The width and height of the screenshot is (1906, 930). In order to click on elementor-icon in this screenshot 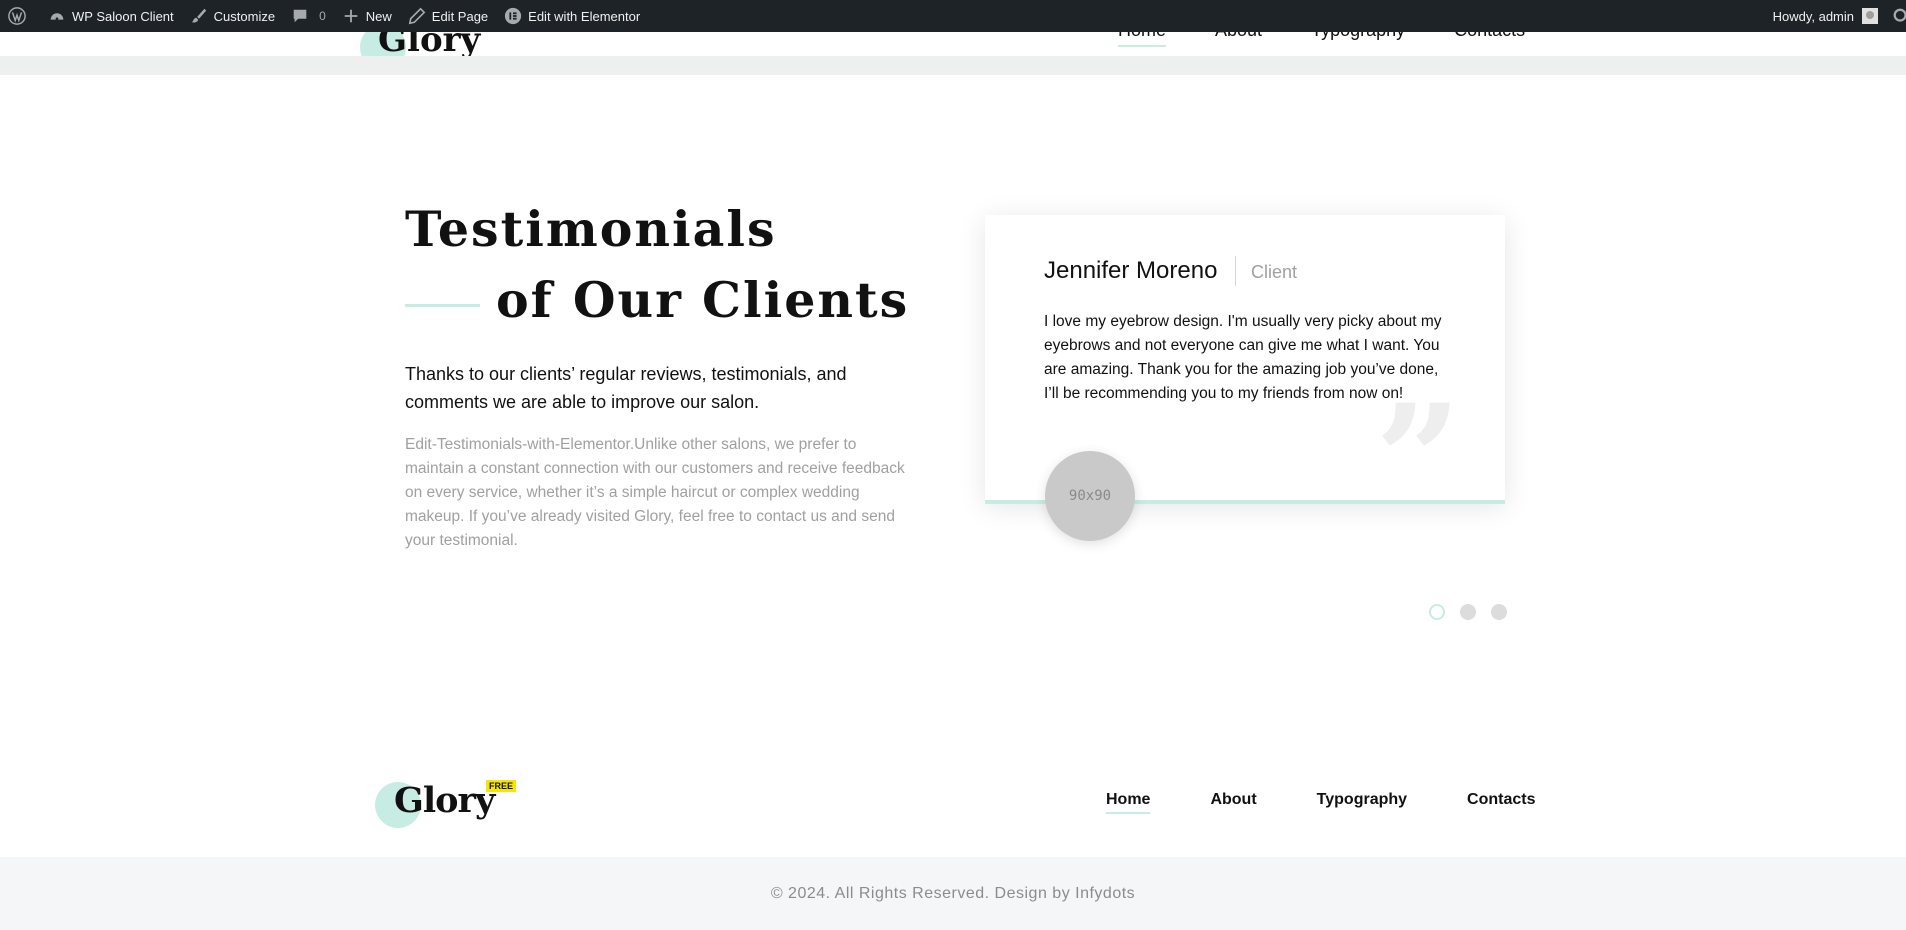, I will do `click(513, 16)`.